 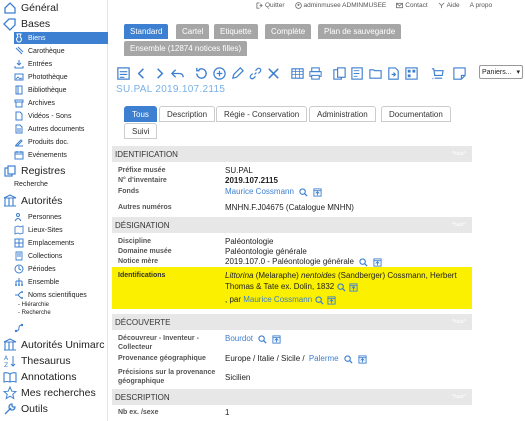 What do you see at coordinates (270, 5) in the screenshot?
I see `quit-link: Quitter` at bounding box center [270, 5].